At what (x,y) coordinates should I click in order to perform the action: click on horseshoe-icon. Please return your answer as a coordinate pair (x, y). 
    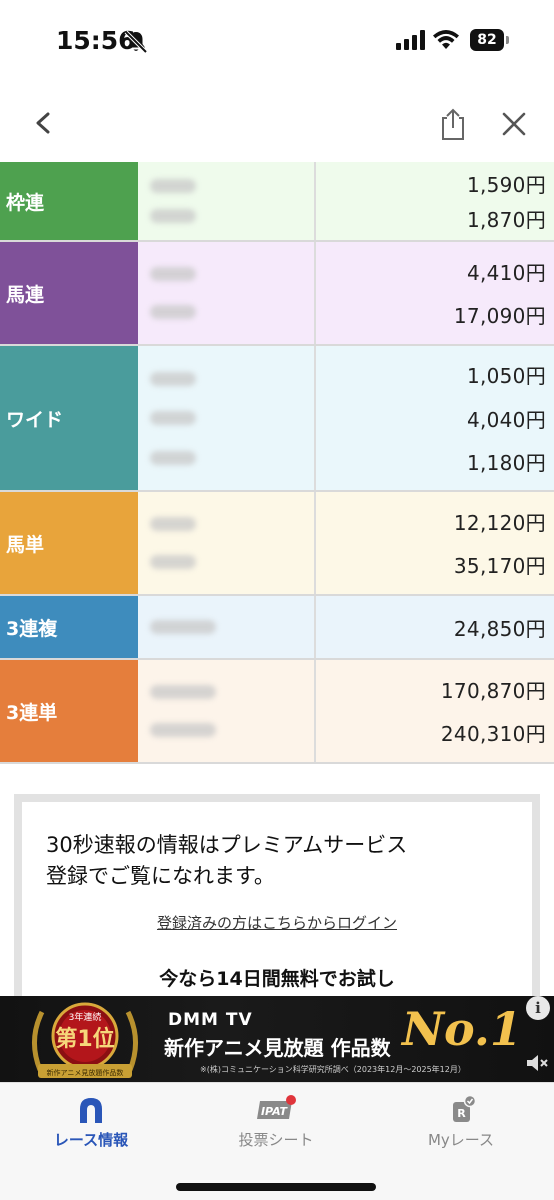
    Looking at the image, I should click on (91, 1110).